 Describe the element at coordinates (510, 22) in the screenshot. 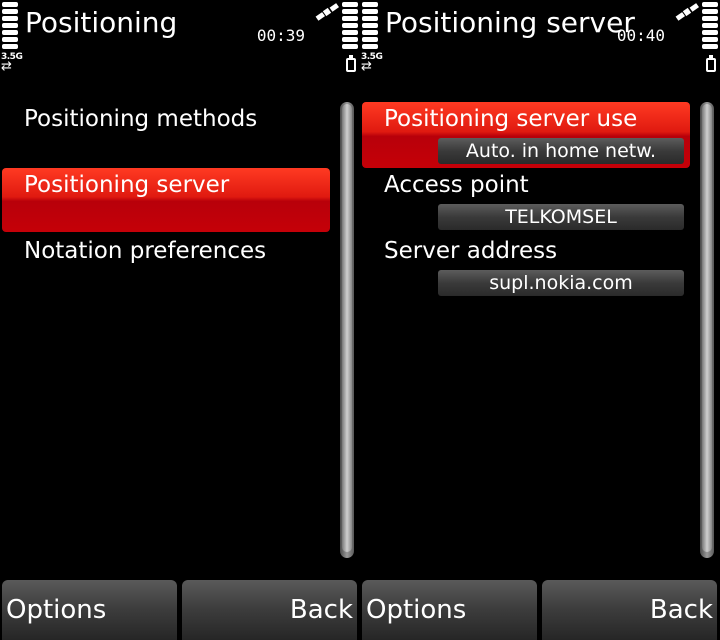

I see `page-title: Positioning server` at that location.